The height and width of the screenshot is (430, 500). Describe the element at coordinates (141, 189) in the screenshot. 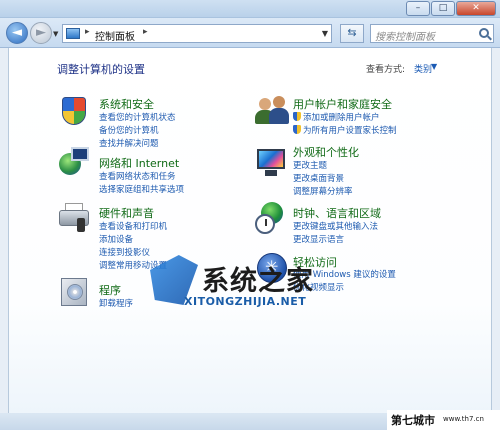

I see `link-homegroup-sharing: 选择家庭组和共享选项` at that location.